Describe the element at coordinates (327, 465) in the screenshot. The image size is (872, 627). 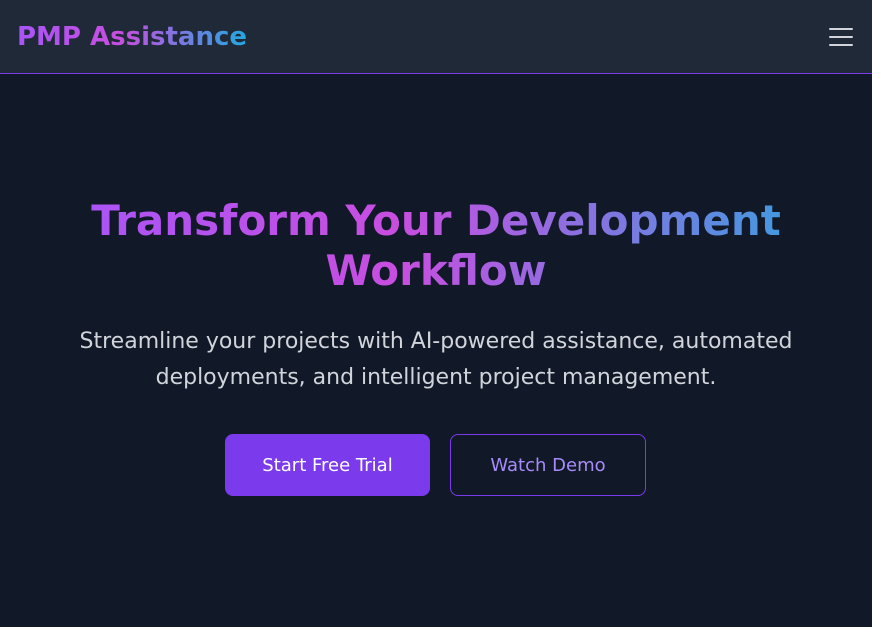
I see `start-free-trial-button: Start Free Trial` at that location.